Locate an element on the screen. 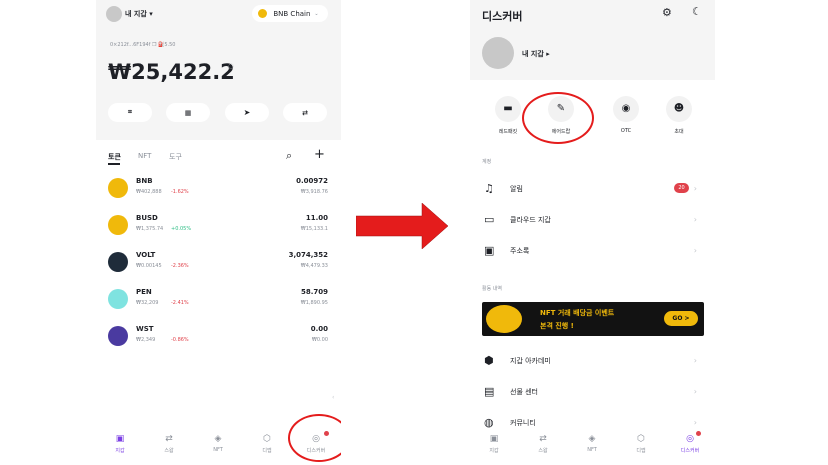  section-activity: 활동 내역 is located at coordinates (492, 289).